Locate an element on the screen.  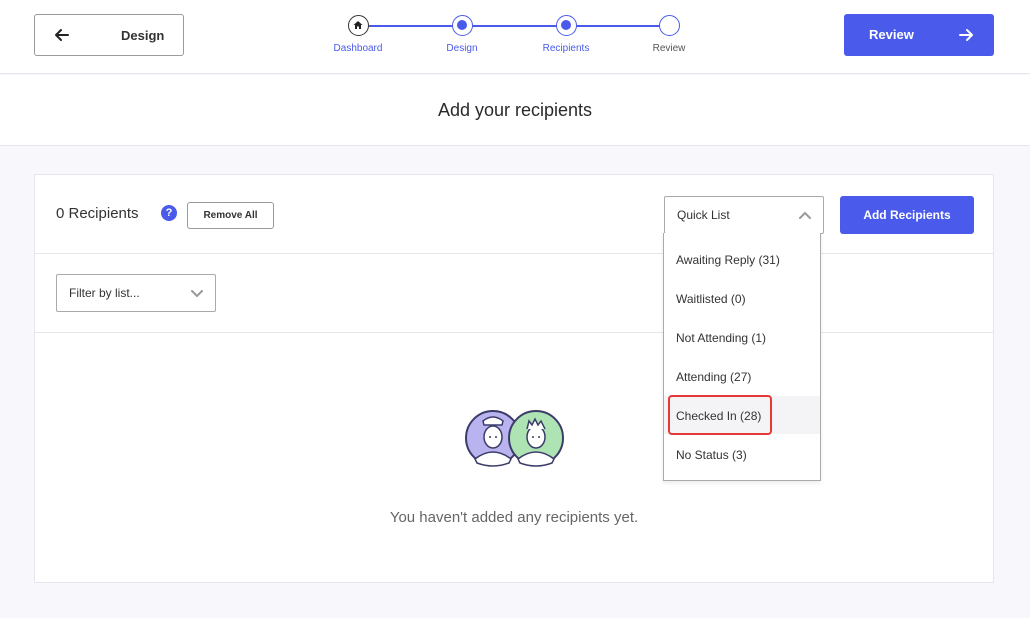
arrow-left-icon is located at coordinates (62, 35).